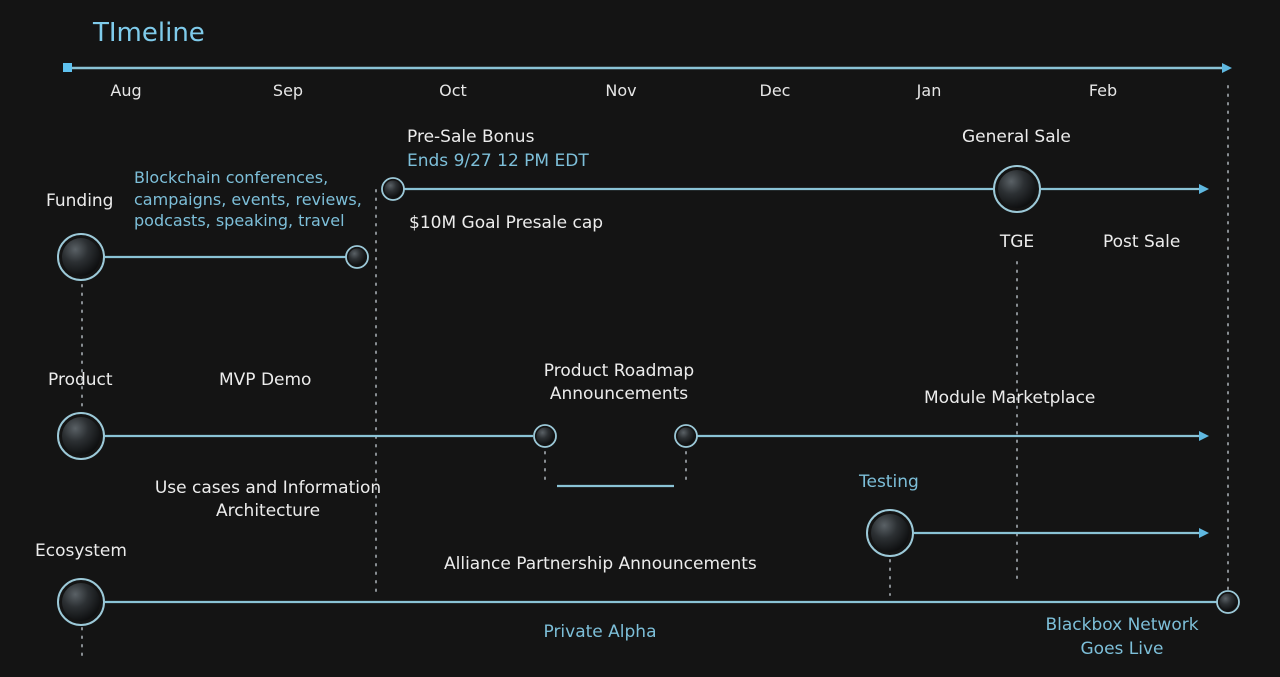  Describe the element at coordinates (1204, 361) in the screenshot. I see `arrowheads` at that location.